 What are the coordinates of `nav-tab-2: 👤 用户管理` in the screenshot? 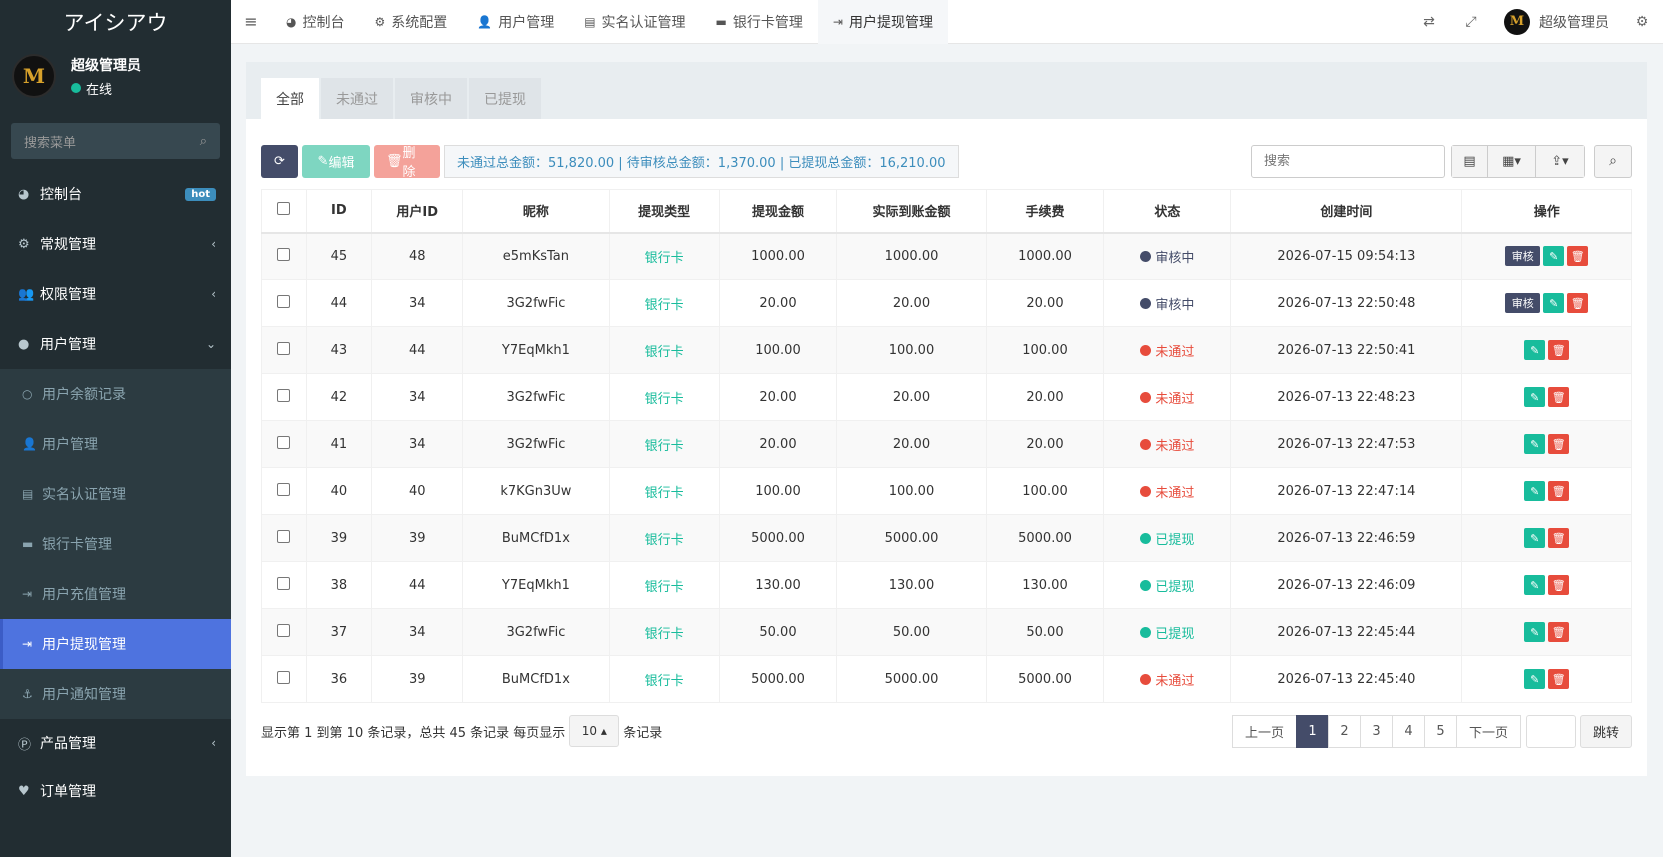 It's located at (515, 22).